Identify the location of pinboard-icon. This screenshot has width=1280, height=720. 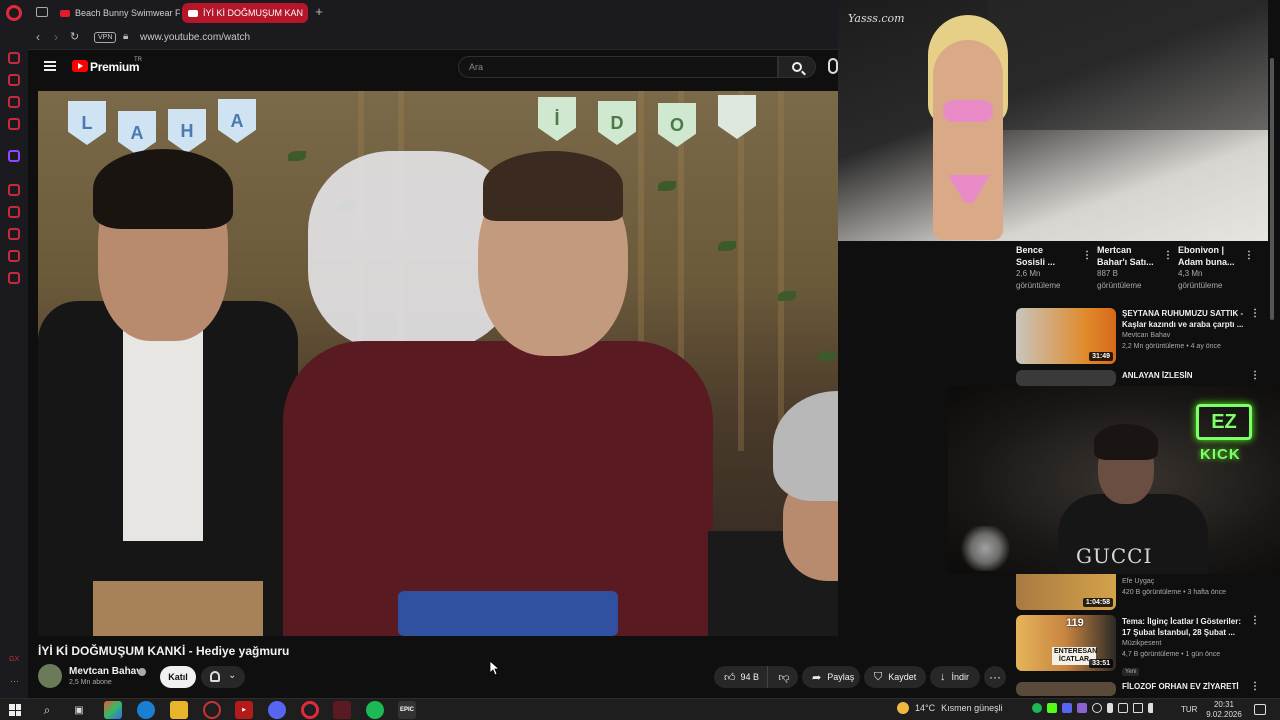
(14, 212).